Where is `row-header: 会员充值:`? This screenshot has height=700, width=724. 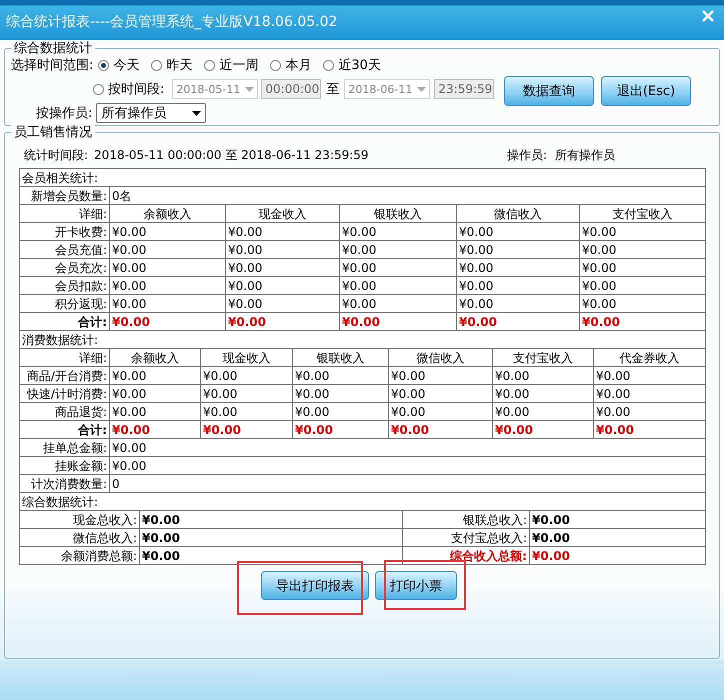 row-header: 会员充值: is located at coordinates (65, 249).